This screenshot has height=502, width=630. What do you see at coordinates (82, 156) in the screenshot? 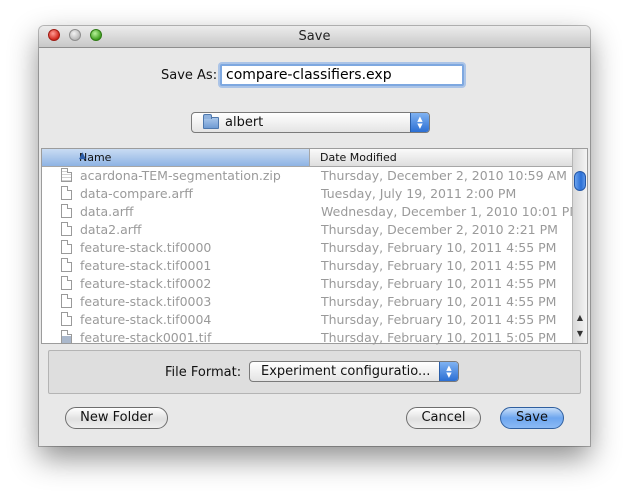
I see `sort-ascending-icon: ▲` at bounding box center [82, 156].